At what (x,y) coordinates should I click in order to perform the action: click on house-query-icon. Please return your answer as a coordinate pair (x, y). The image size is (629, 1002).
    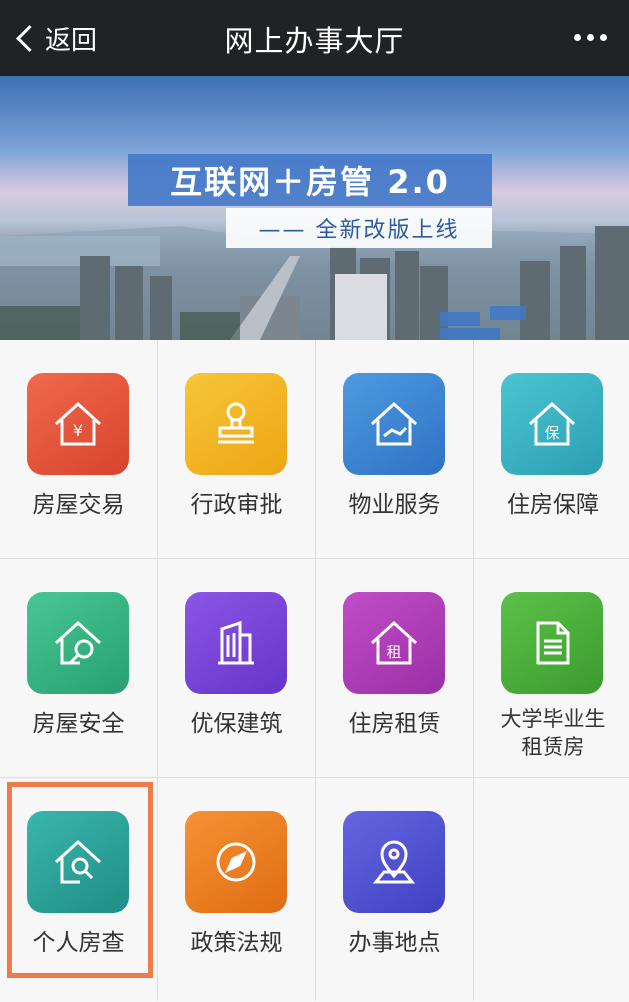
    Looking at the image, I should click on (78, 862).